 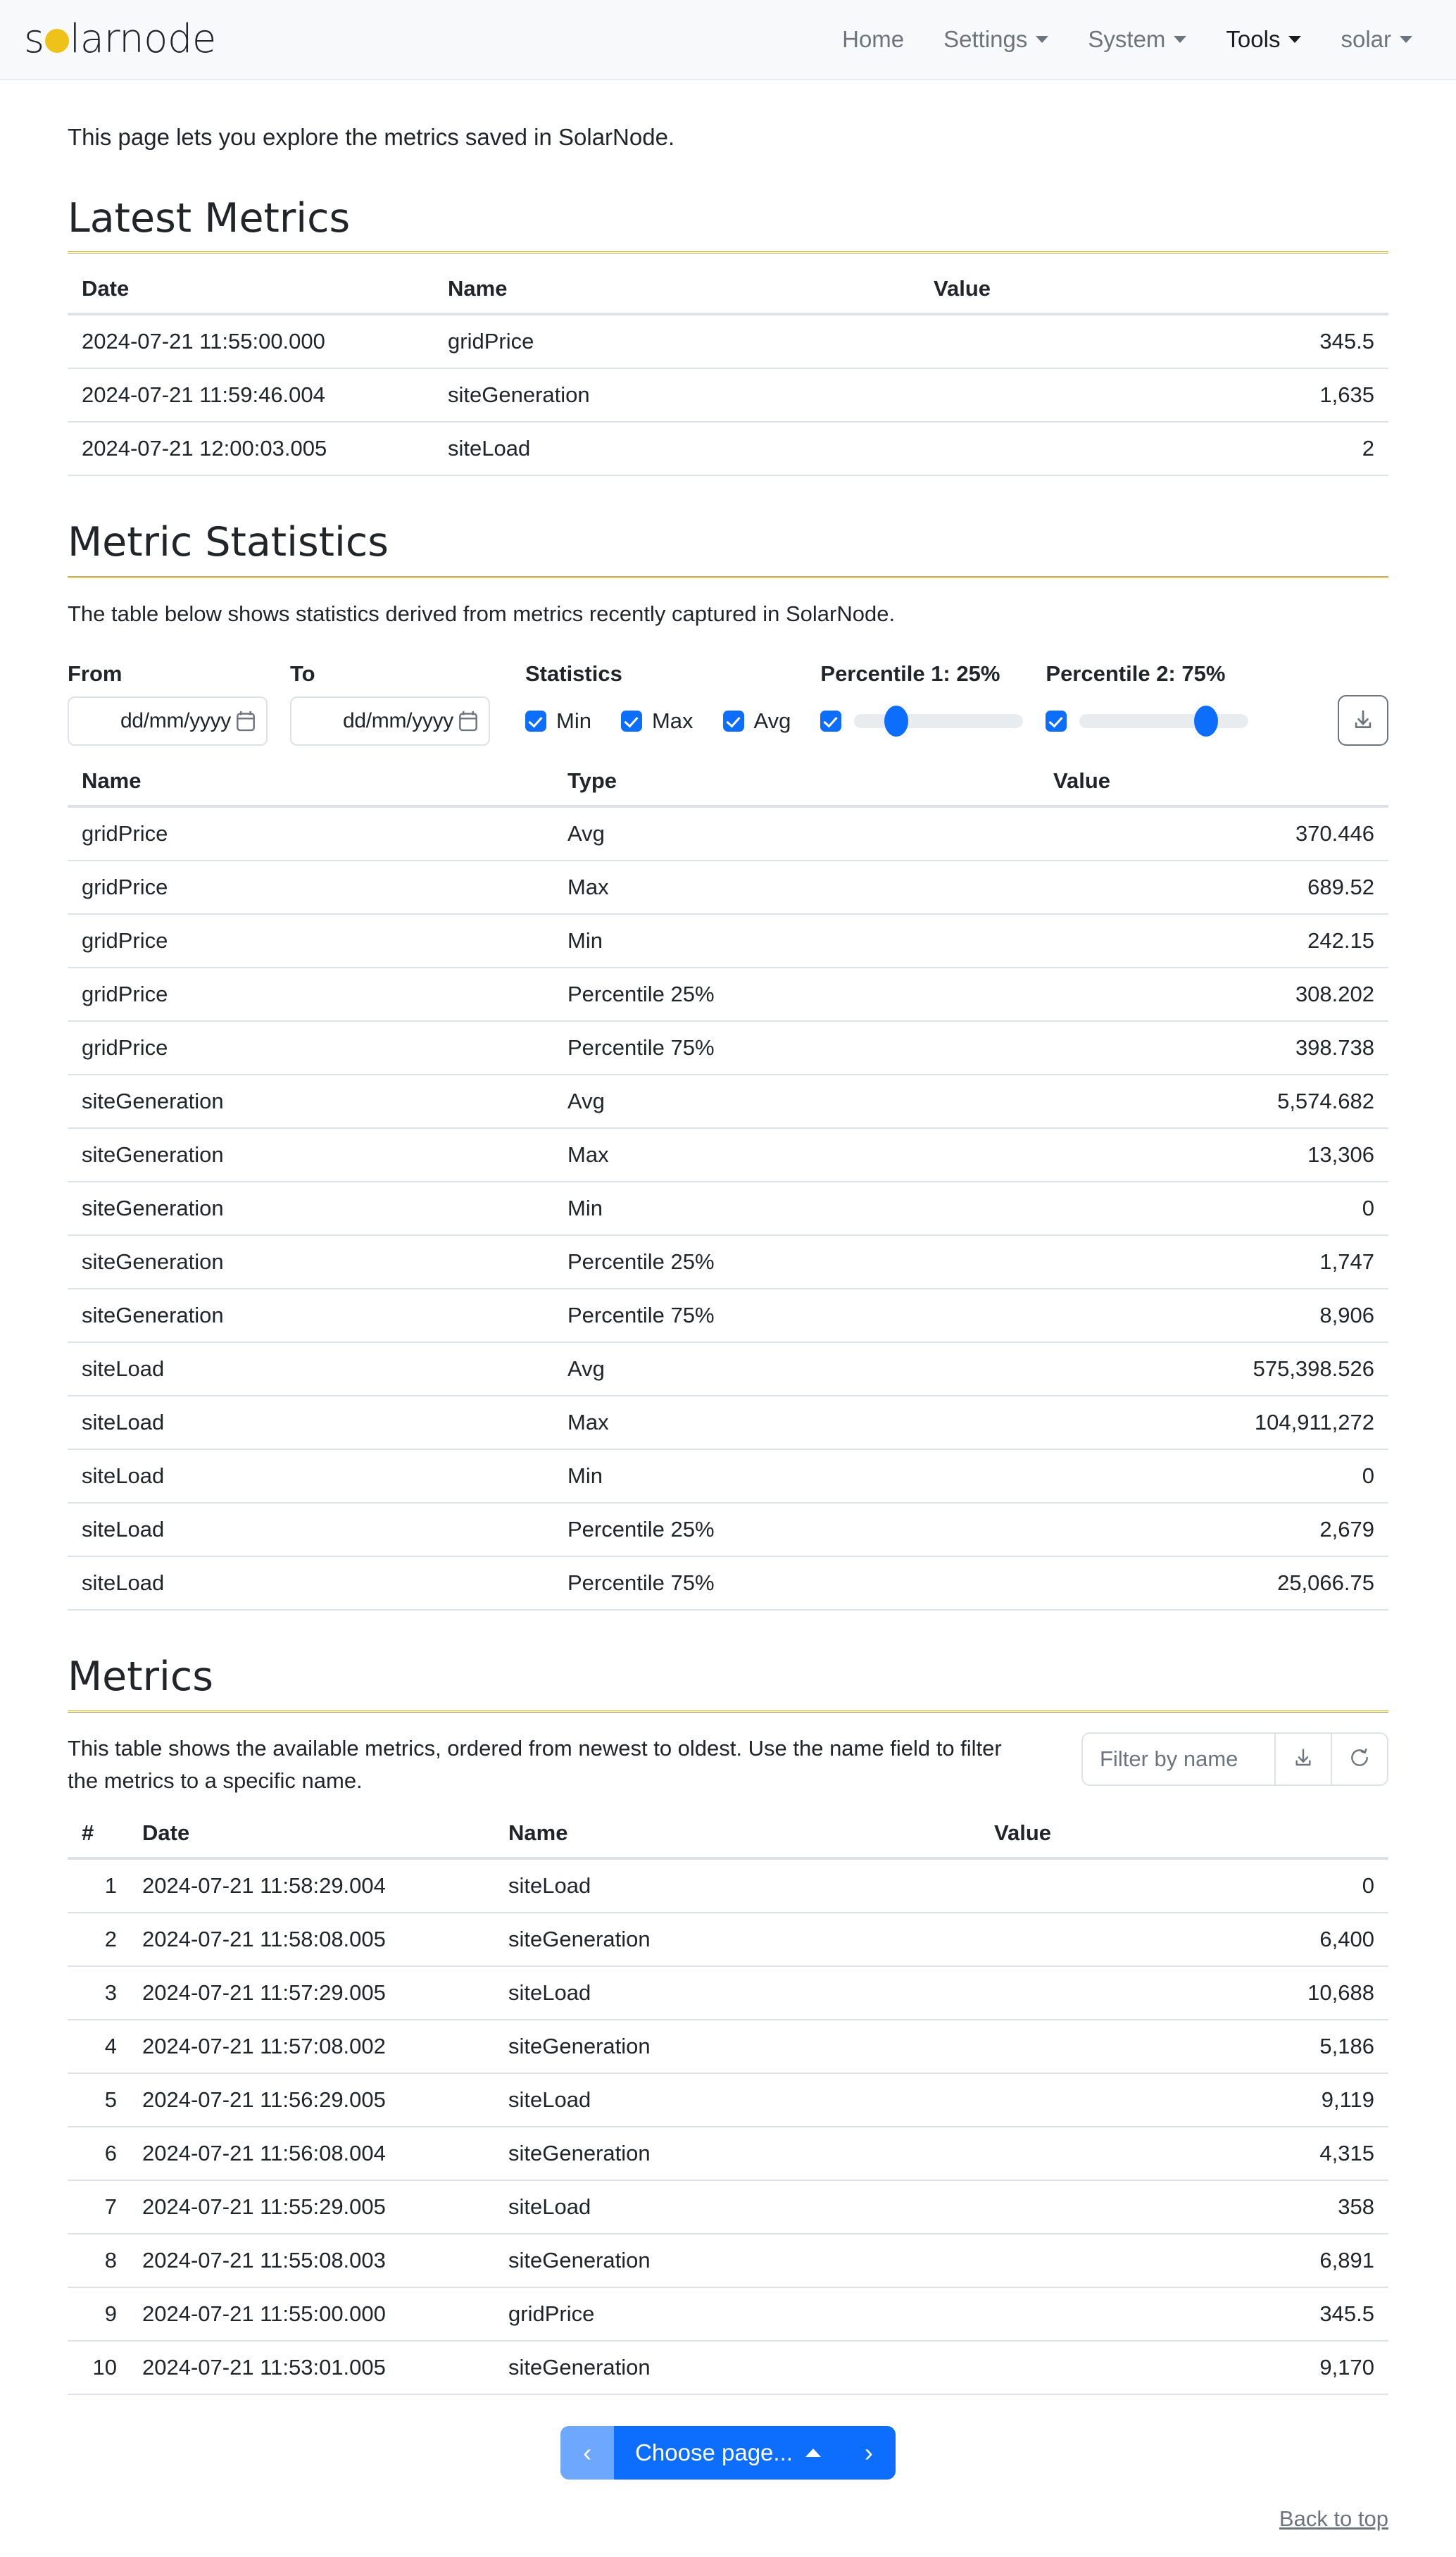 What do you see at coordinates (98, 1939) in the screenshot?
I see `cell-index: 2` at bounding box center [98, 1939].